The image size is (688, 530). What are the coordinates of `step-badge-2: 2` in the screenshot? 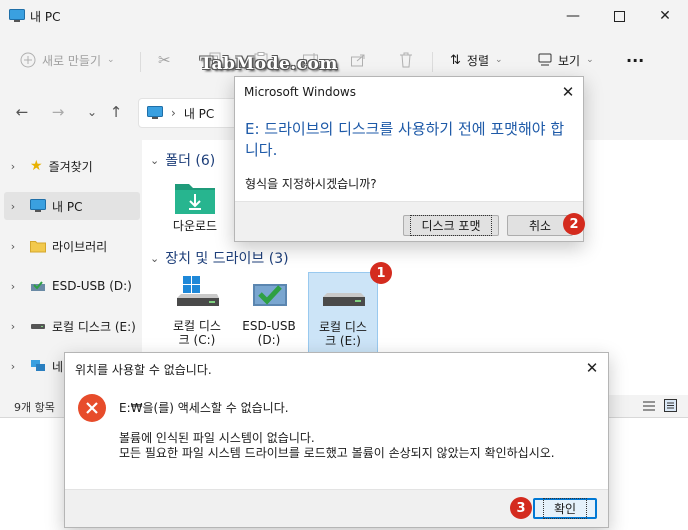 It's located at (574, 224).